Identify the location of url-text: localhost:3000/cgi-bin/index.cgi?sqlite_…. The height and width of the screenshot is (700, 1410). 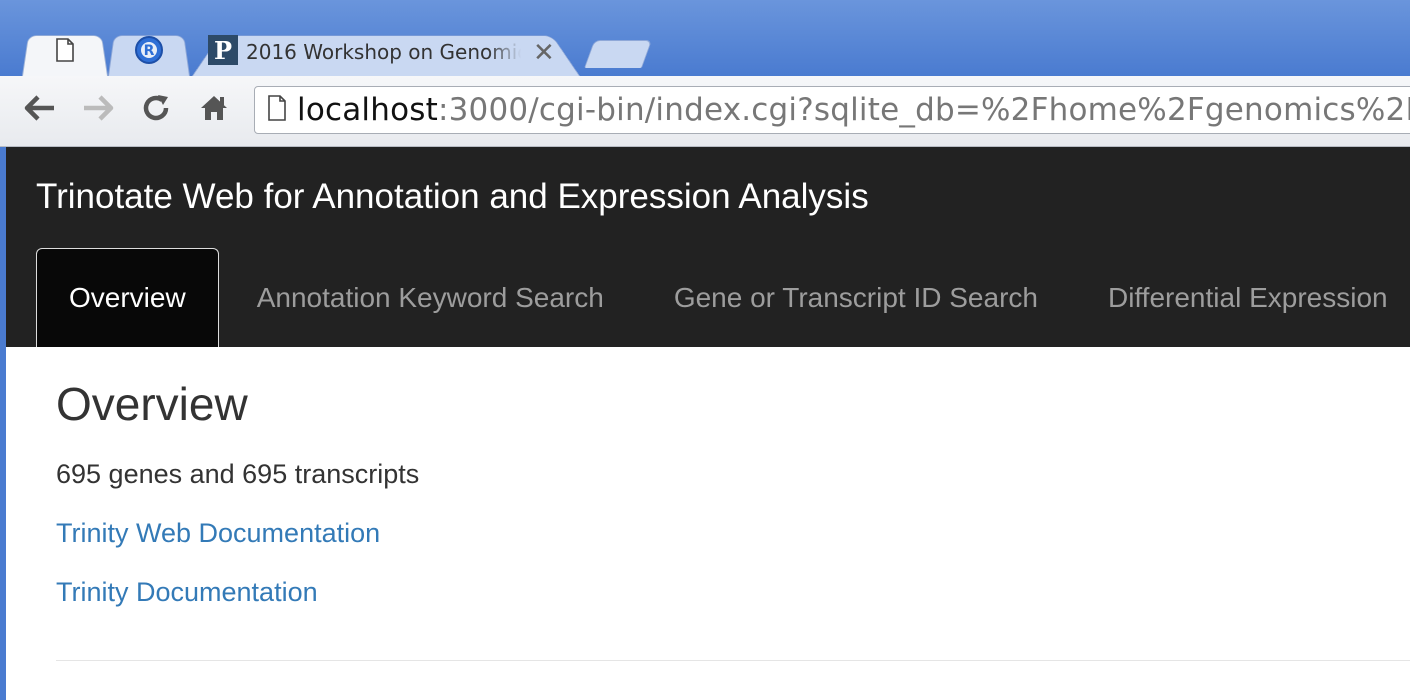
(853, 110).